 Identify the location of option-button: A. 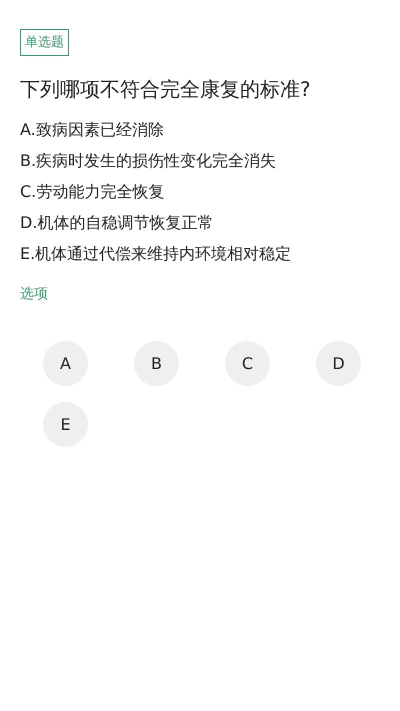
(65, 363).